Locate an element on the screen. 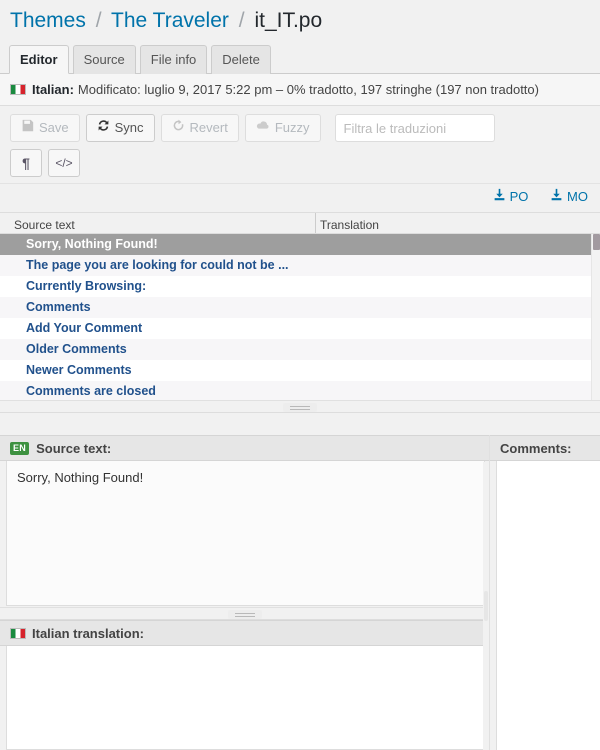 This screenshot has height=750, width=600. download-po-link: PO is located at coordinates (511, 196).